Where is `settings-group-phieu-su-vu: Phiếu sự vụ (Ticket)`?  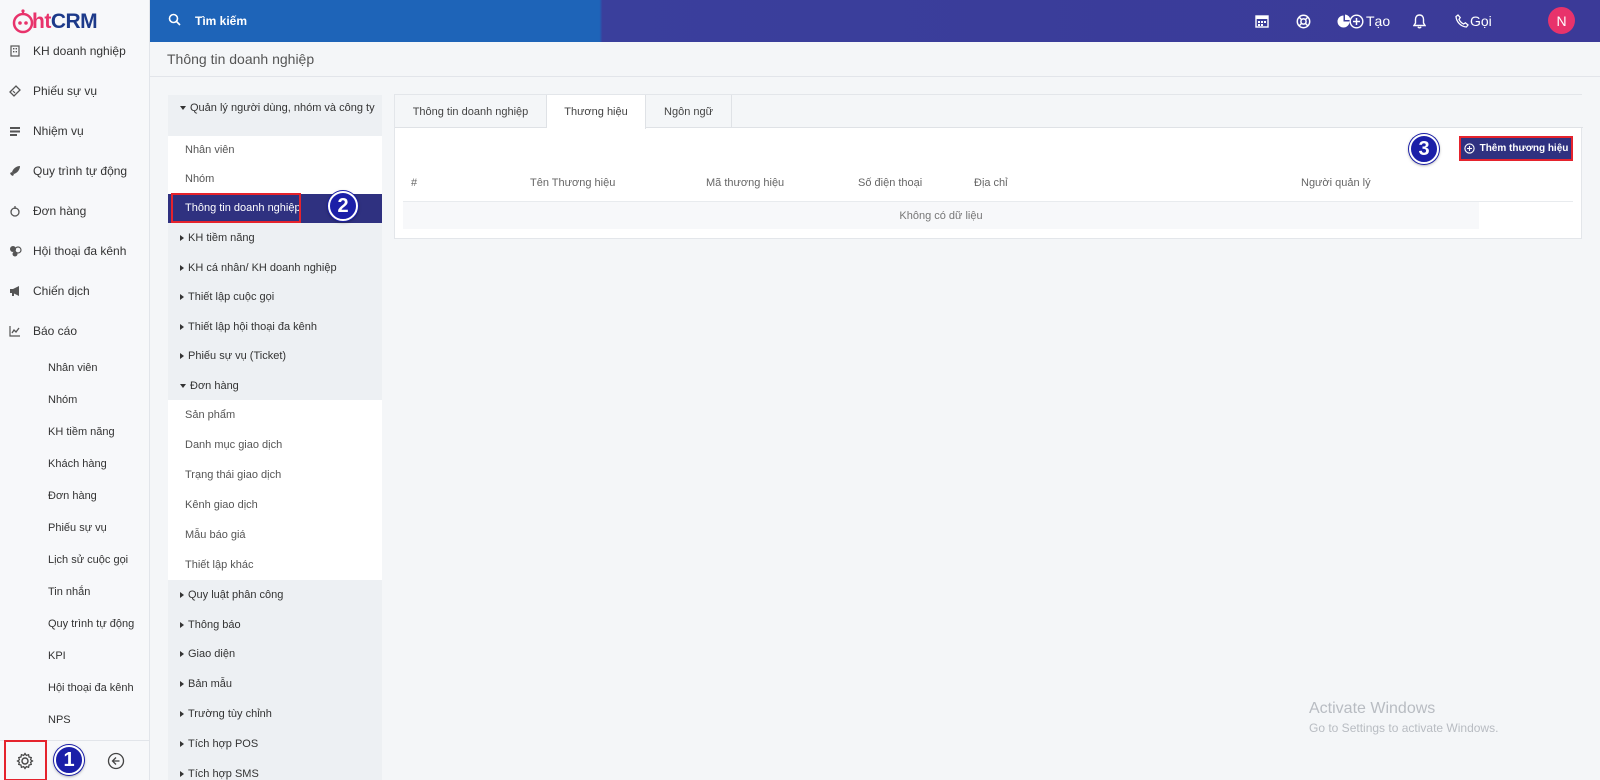
settings-group-phieu-su-vu: Phiếu sự vụ (Ticket) is located at coordinates (275, 356).